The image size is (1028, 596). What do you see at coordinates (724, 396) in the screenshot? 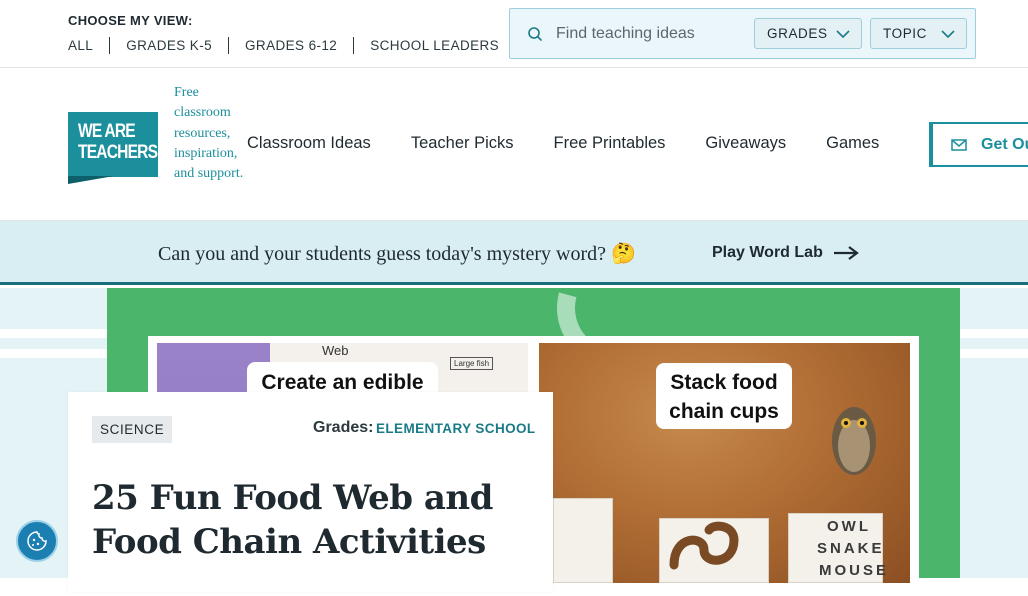
I see `caption-stack-cups: Stack food chain cups` at bounding box center [724, 396].